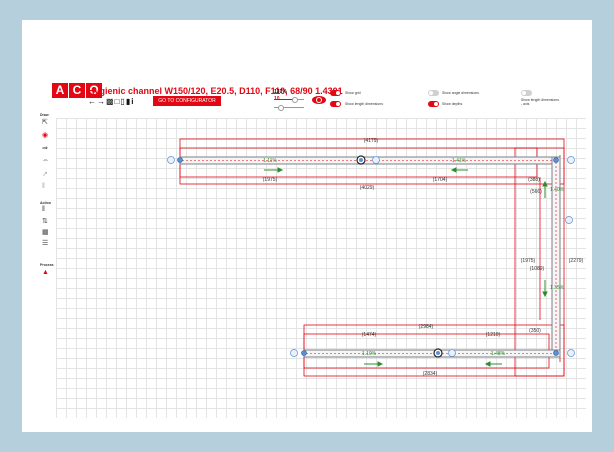  What do you see at coordinates (367, 188) in the screenshot?
I see `dimension-label: (4029)` at bounding box center [367, 188].